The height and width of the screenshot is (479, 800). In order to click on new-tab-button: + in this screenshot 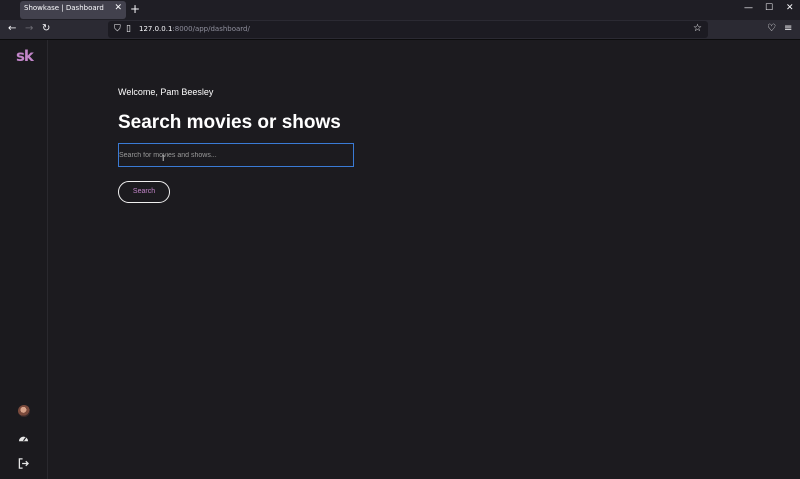, I will do `click(135, 9)`.